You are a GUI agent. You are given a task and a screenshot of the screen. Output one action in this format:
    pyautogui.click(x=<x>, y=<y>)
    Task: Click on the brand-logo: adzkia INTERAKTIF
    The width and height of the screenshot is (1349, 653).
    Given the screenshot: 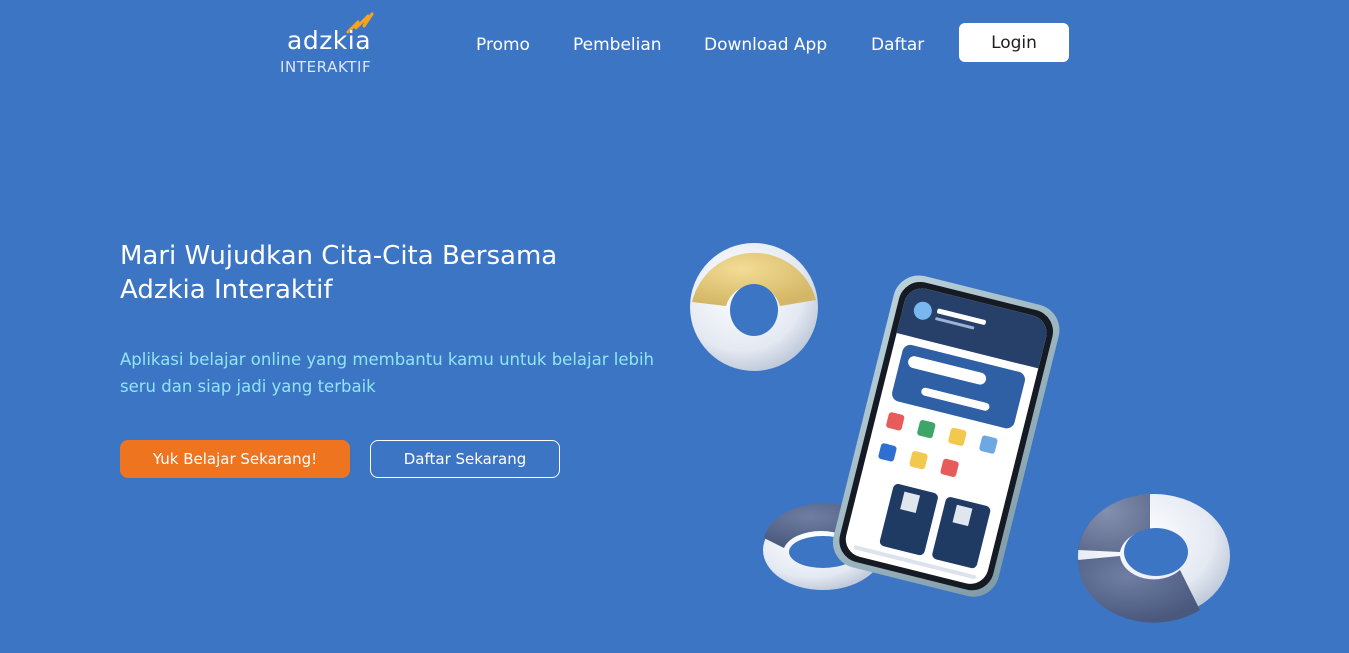 What is the action you would take?
    pyautogui.click(x=333, y=45)
    